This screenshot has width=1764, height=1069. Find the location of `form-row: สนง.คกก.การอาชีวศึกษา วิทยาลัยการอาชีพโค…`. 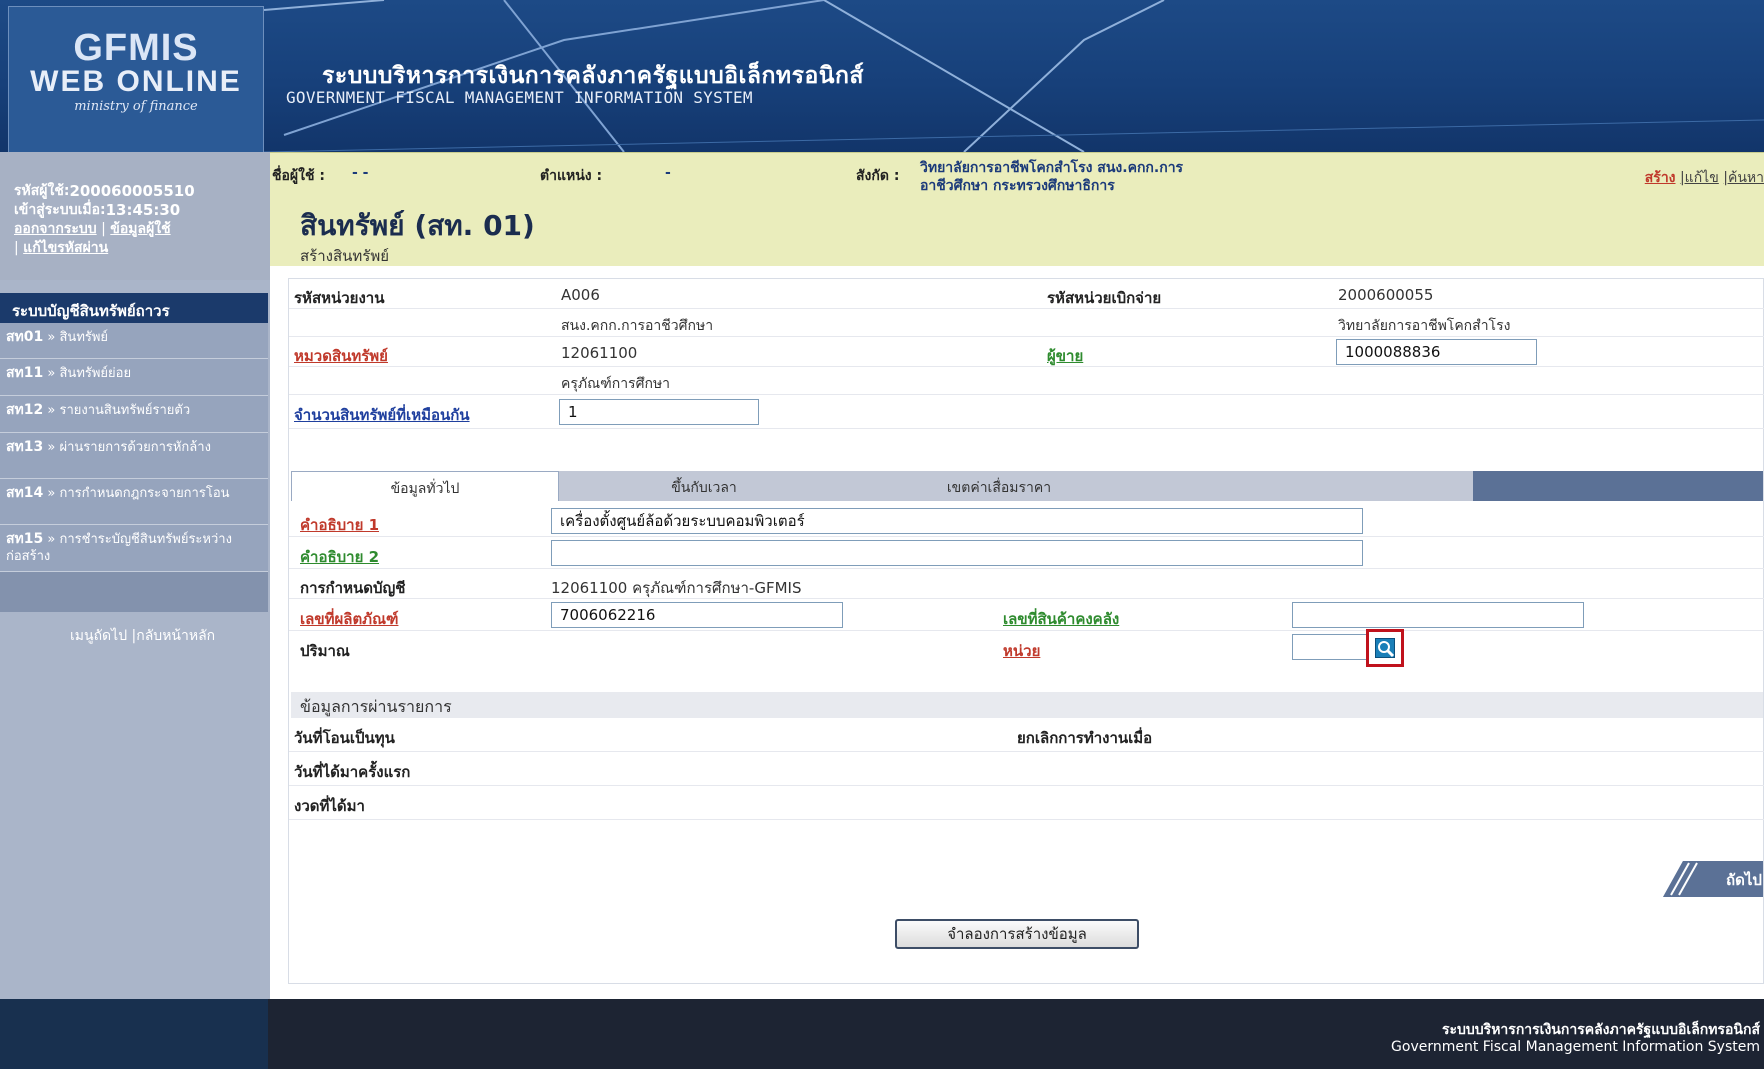

form-row: สนง.คกก.การอาชีวศึกษา วิทยาลัยการอาชีพโค… is located at coordinates (1026, 323).